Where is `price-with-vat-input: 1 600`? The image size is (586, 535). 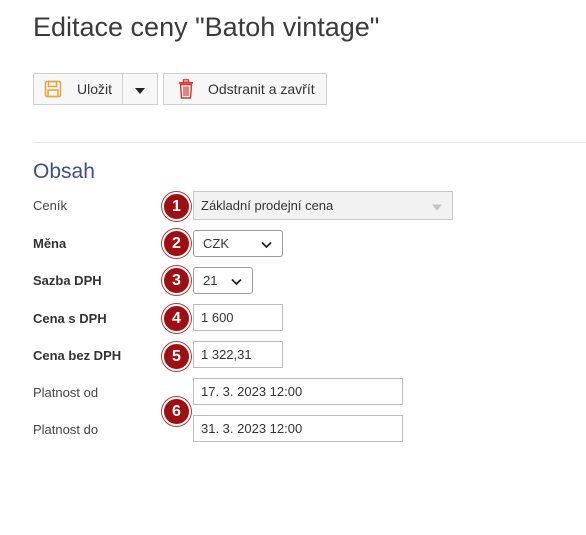
price-with-vat-input: 1 600 is located at coordinates (238, 317).